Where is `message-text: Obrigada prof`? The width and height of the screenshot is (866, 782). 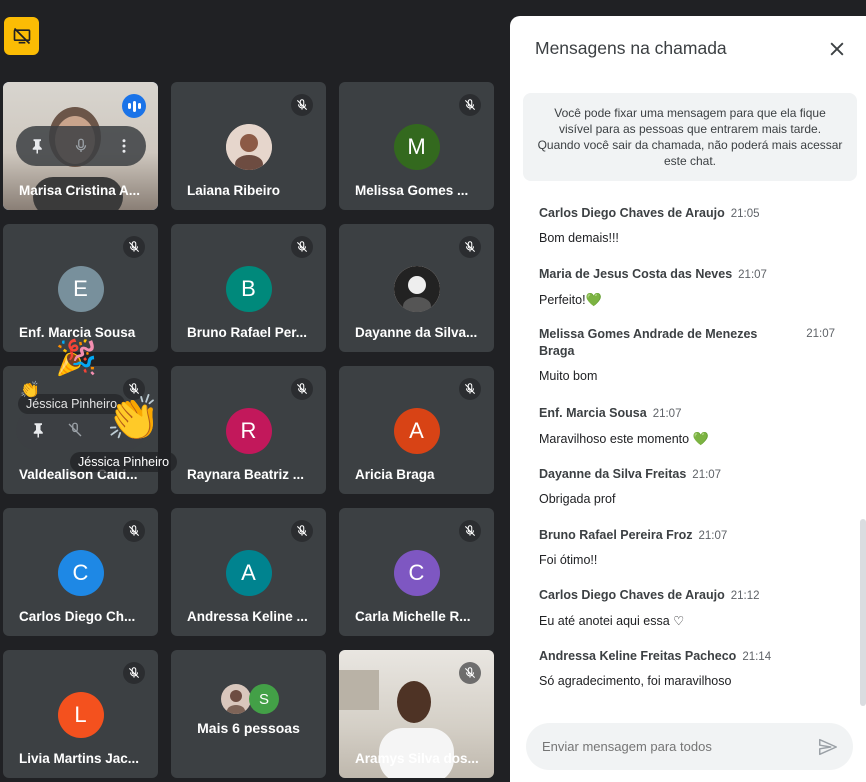 message-text: Obrigada prof is located at coordinates (689, 499).